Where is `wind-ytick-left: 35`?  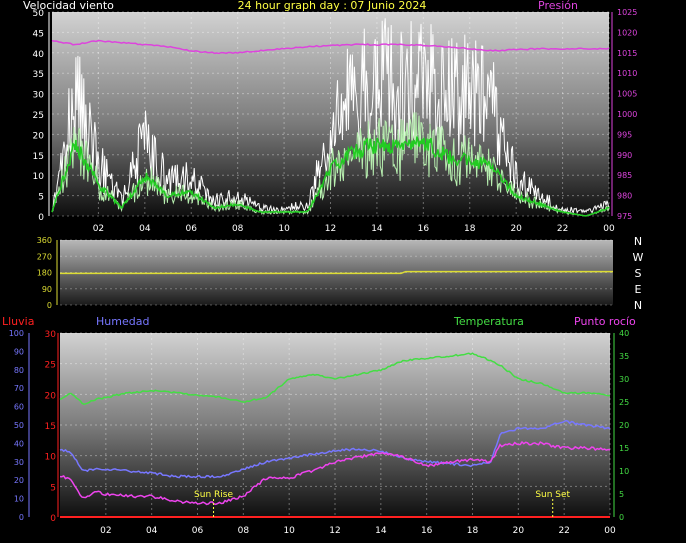 wind-ytick-left: 35 is located at coordinates (38, 75).